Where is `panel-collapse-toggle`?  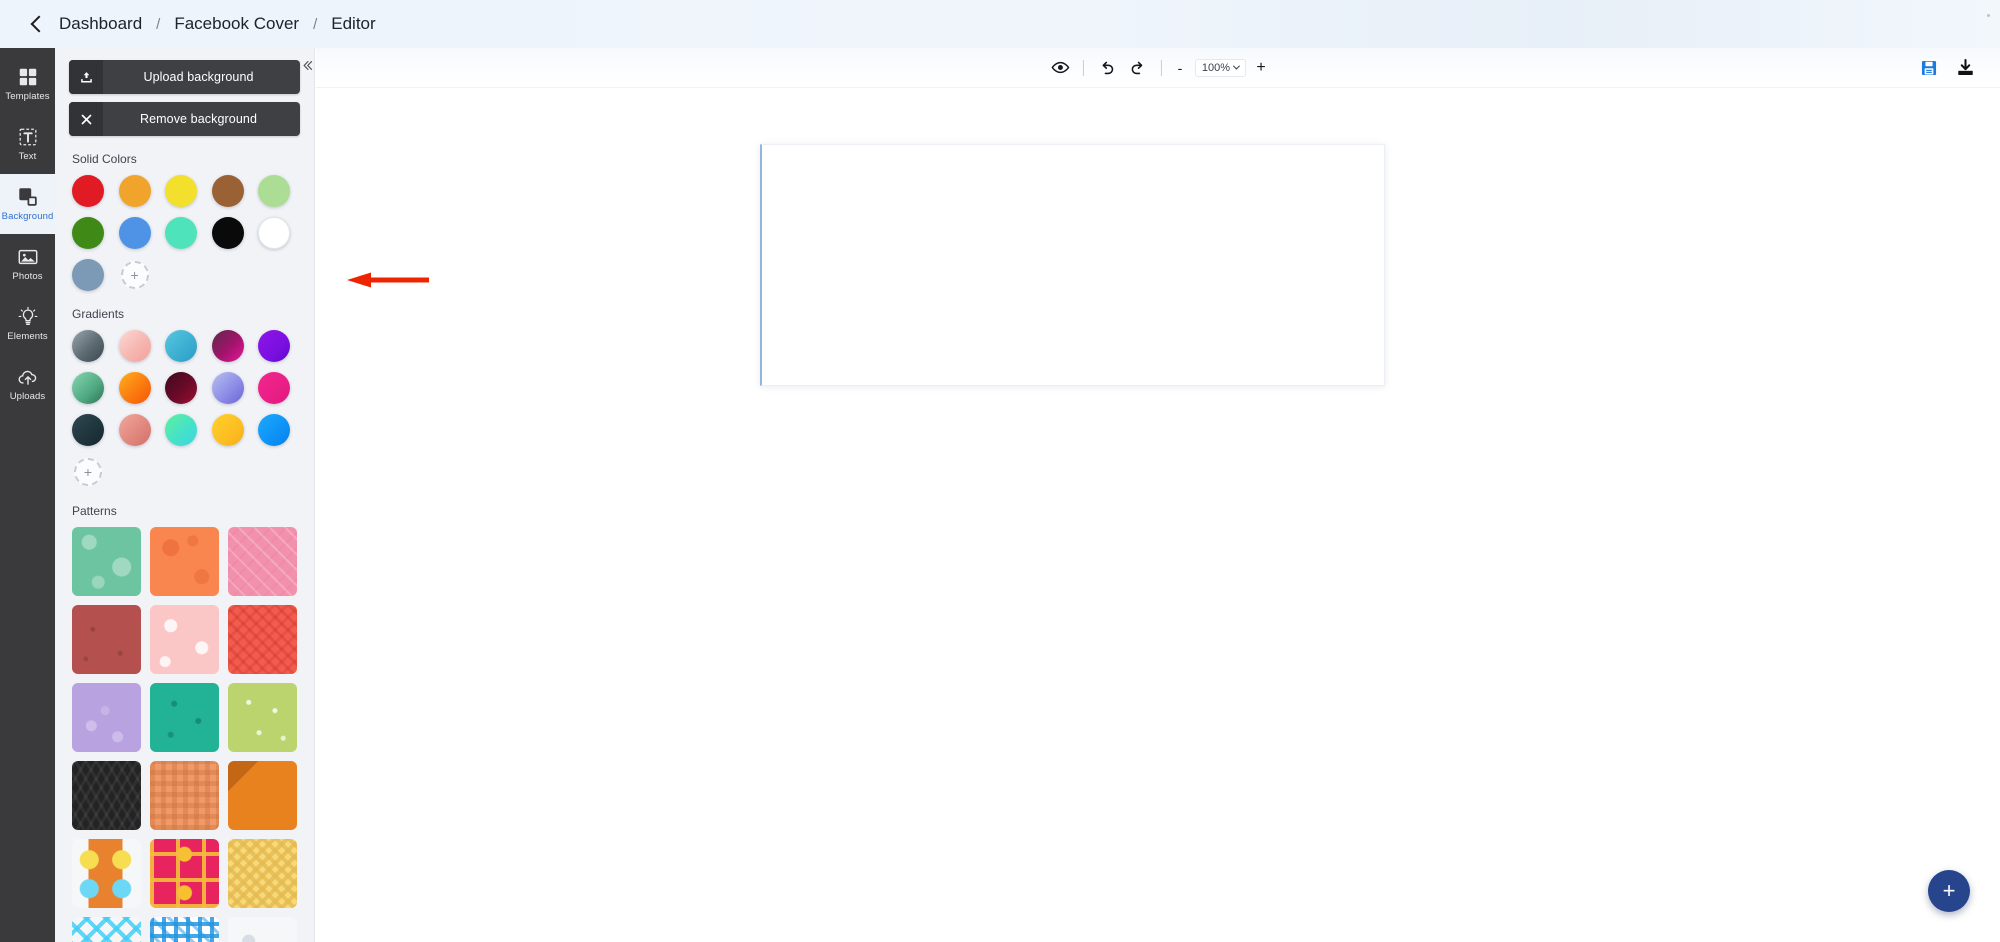 panel-collapse-toggle is located at coordinates (307, 65).